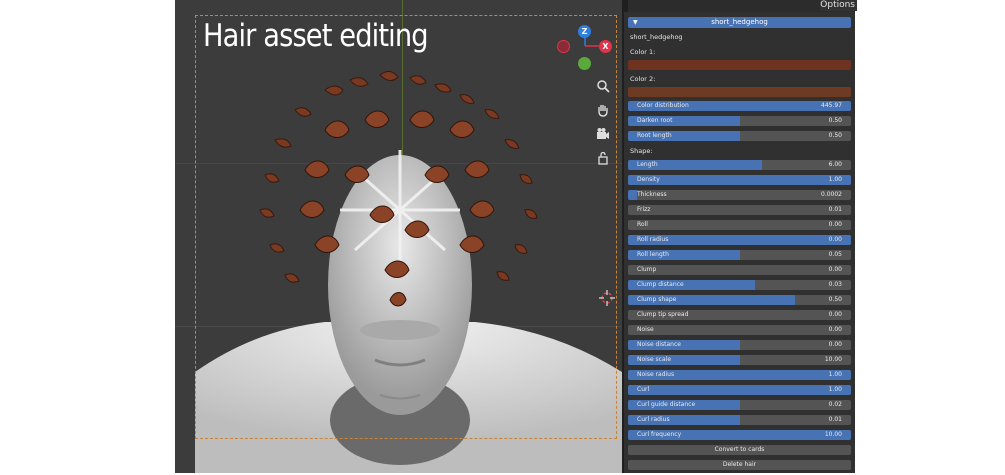 The height and width of the screenshot is (475, 1005). Describe the element at coordinates (739, 435) in the screenshot. I see `curl-frequency-slider: Curl frequency 10.00` at that location.